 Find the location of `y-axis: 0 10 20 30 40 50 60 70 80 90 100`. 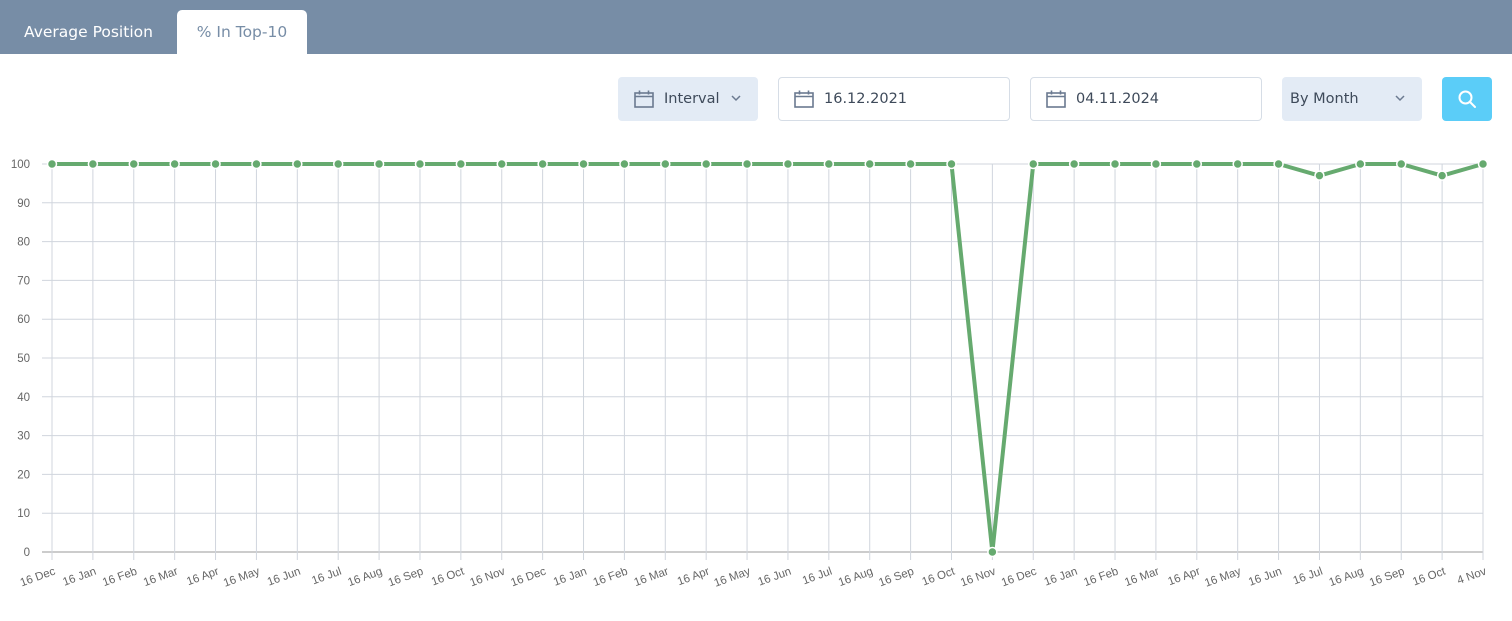

y-axis: 0 10 20 30 40 50 60 70 80 90 100 is located at coordinates (20, 359).